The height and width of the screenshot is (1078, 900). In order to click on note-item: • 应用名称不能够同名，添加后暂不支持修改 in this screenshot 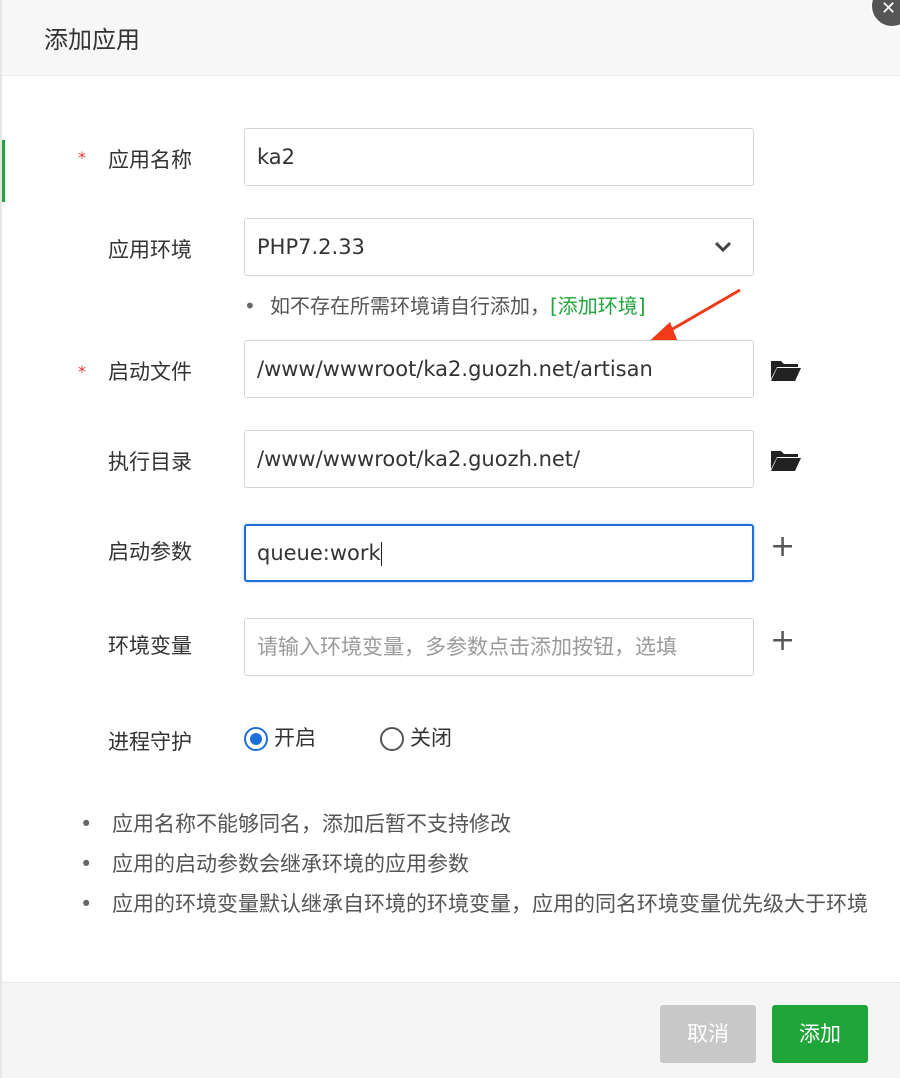, I will do `click(480, 824)`.